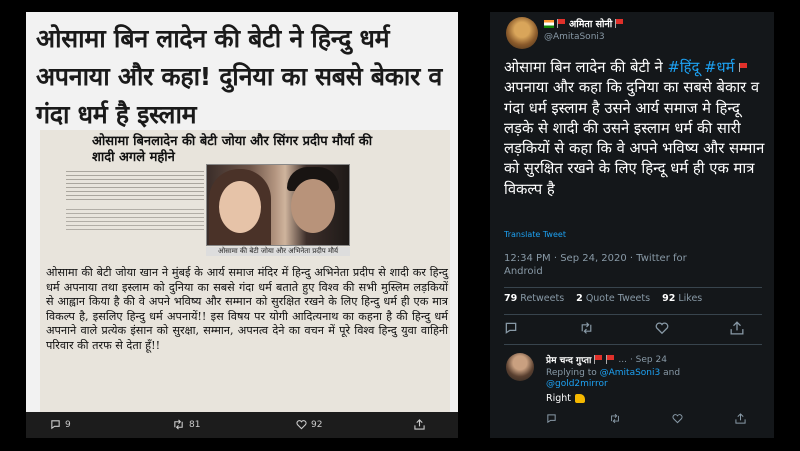 The height and width of the screenshot is (451, 800). What do you see at coordinates (534, 298) in the screenshot?
I see `retweets-stat: 79 Retweets` at bounding box center [534, 298].